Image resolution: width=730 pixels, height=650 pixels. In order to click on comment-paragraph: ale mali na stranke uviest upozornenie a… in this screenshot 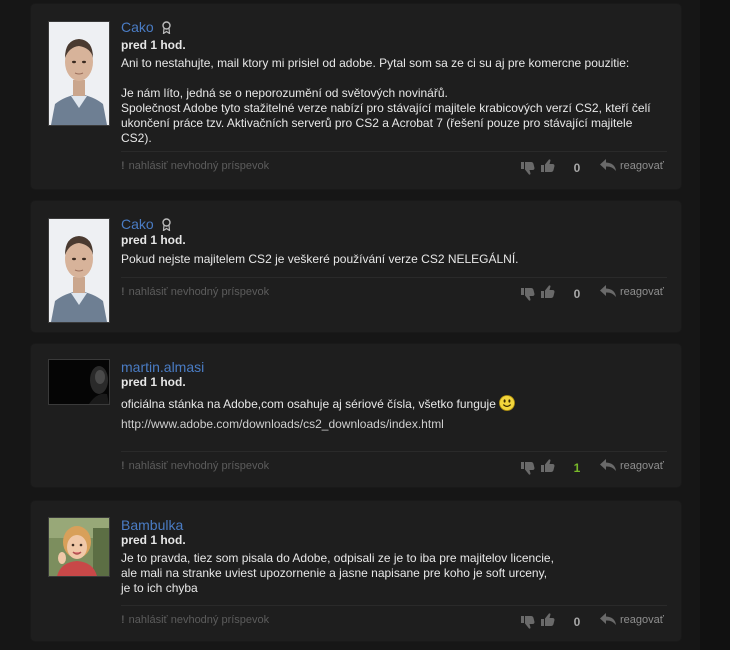, I will do `click(334, 573)`.